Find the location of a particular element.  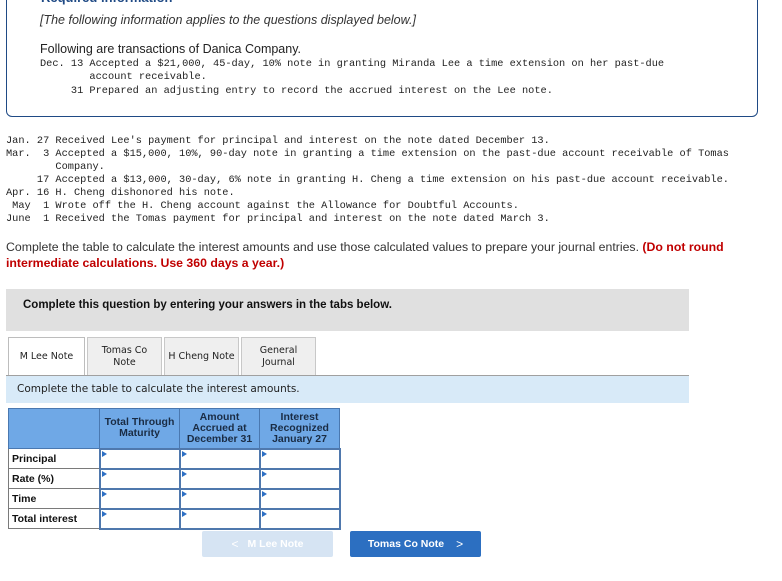

prev-button-label: M Lee Note is located at coordinates (275, 544).